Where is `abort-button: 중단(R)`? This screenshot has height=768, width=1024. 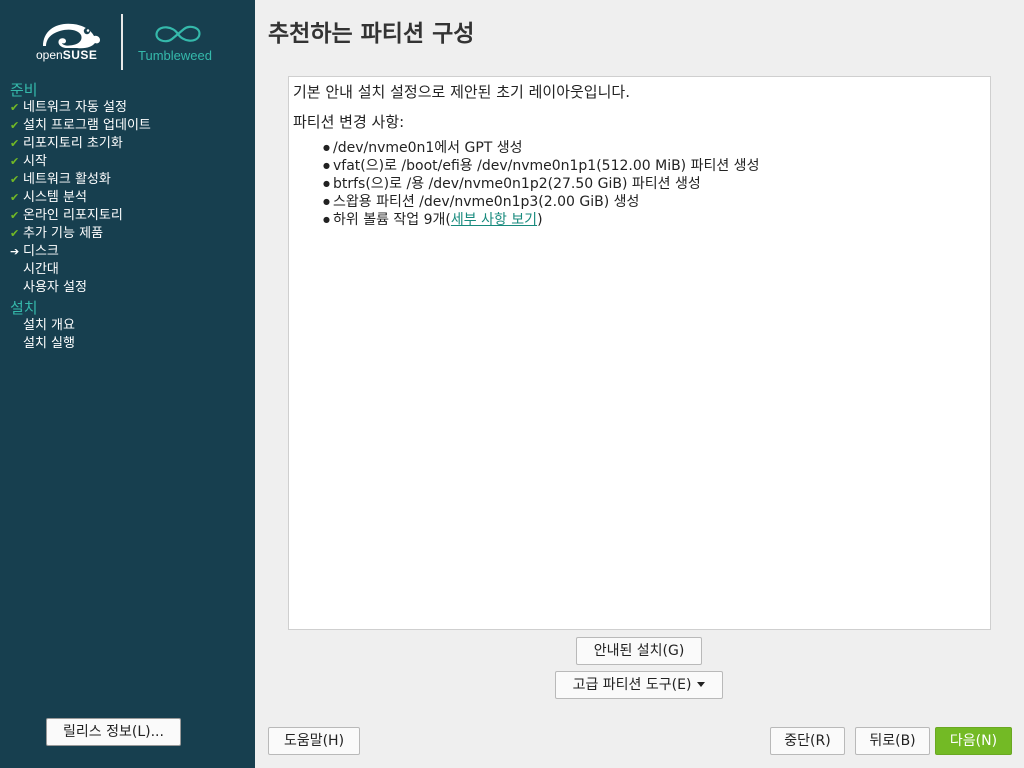 abort-button: 중단(R) is located at coordinates (807, 741).